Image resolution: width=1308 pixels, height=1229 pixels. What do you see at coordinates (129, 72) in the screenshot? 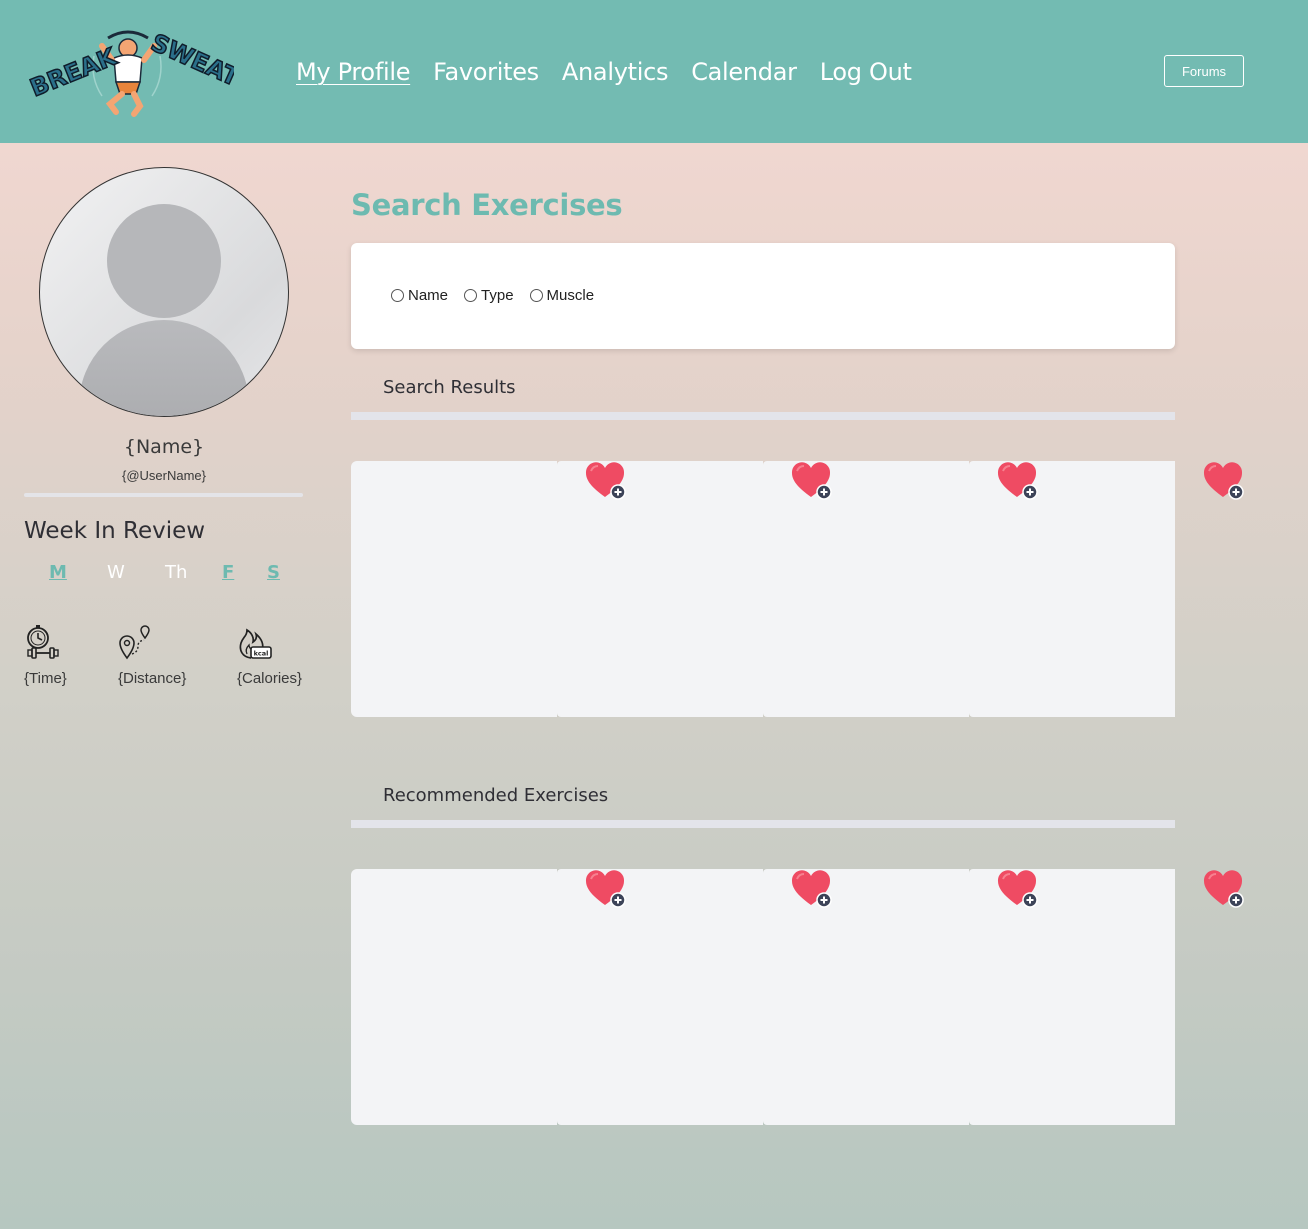
I see `break-sweat-logo: BREAK SWEAT` at bounding box center [129, 72].